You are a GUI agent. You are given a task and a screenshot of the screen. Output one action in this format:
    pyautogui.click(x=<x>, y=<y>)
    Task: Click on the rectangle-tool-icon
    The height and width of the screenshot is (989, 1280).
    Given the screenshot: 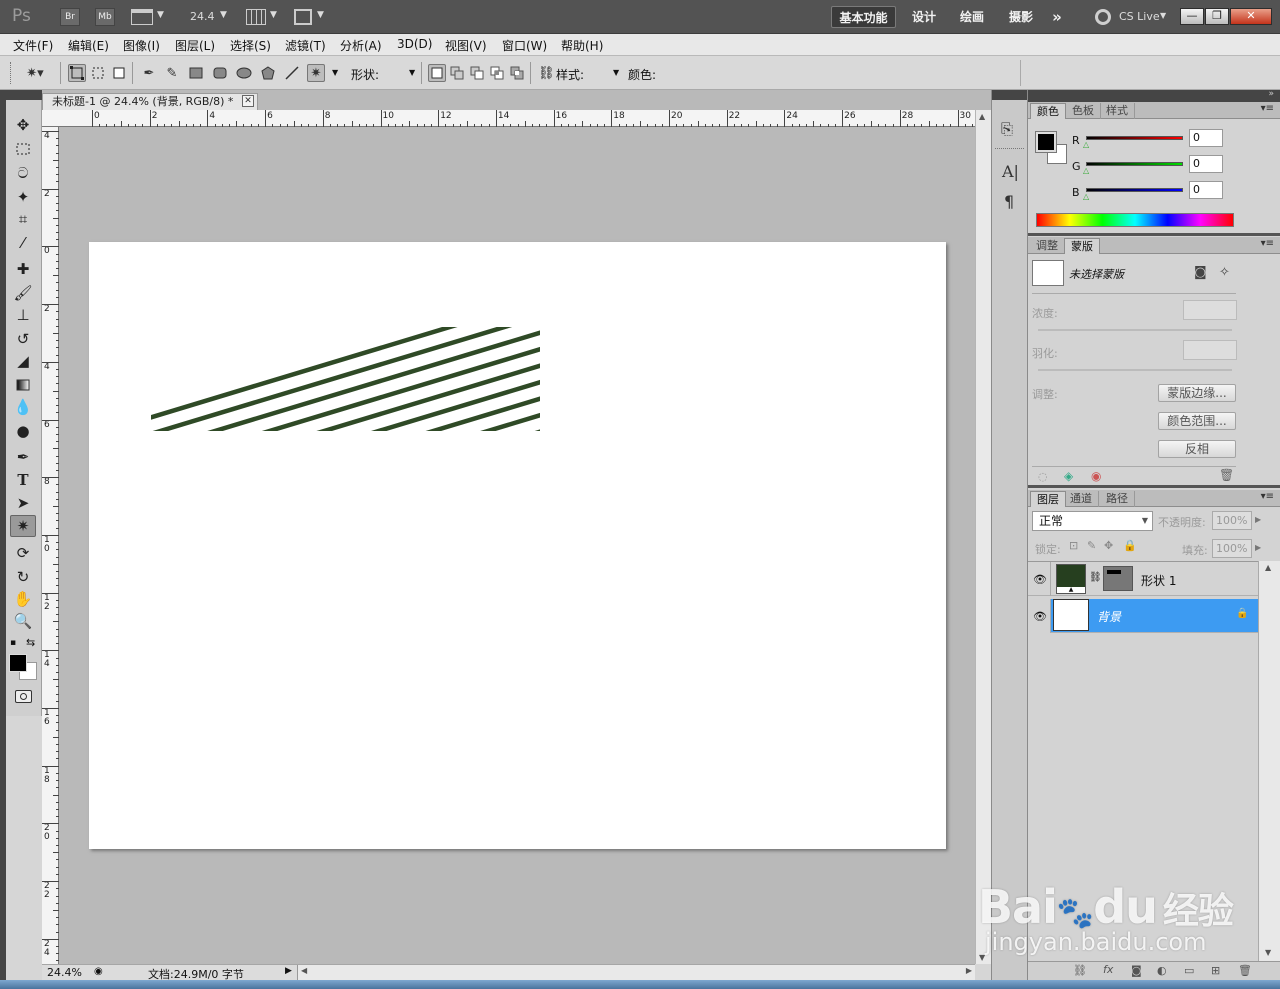 What is the action you would take?
    pyautogui.click(x=196, y=73)
    